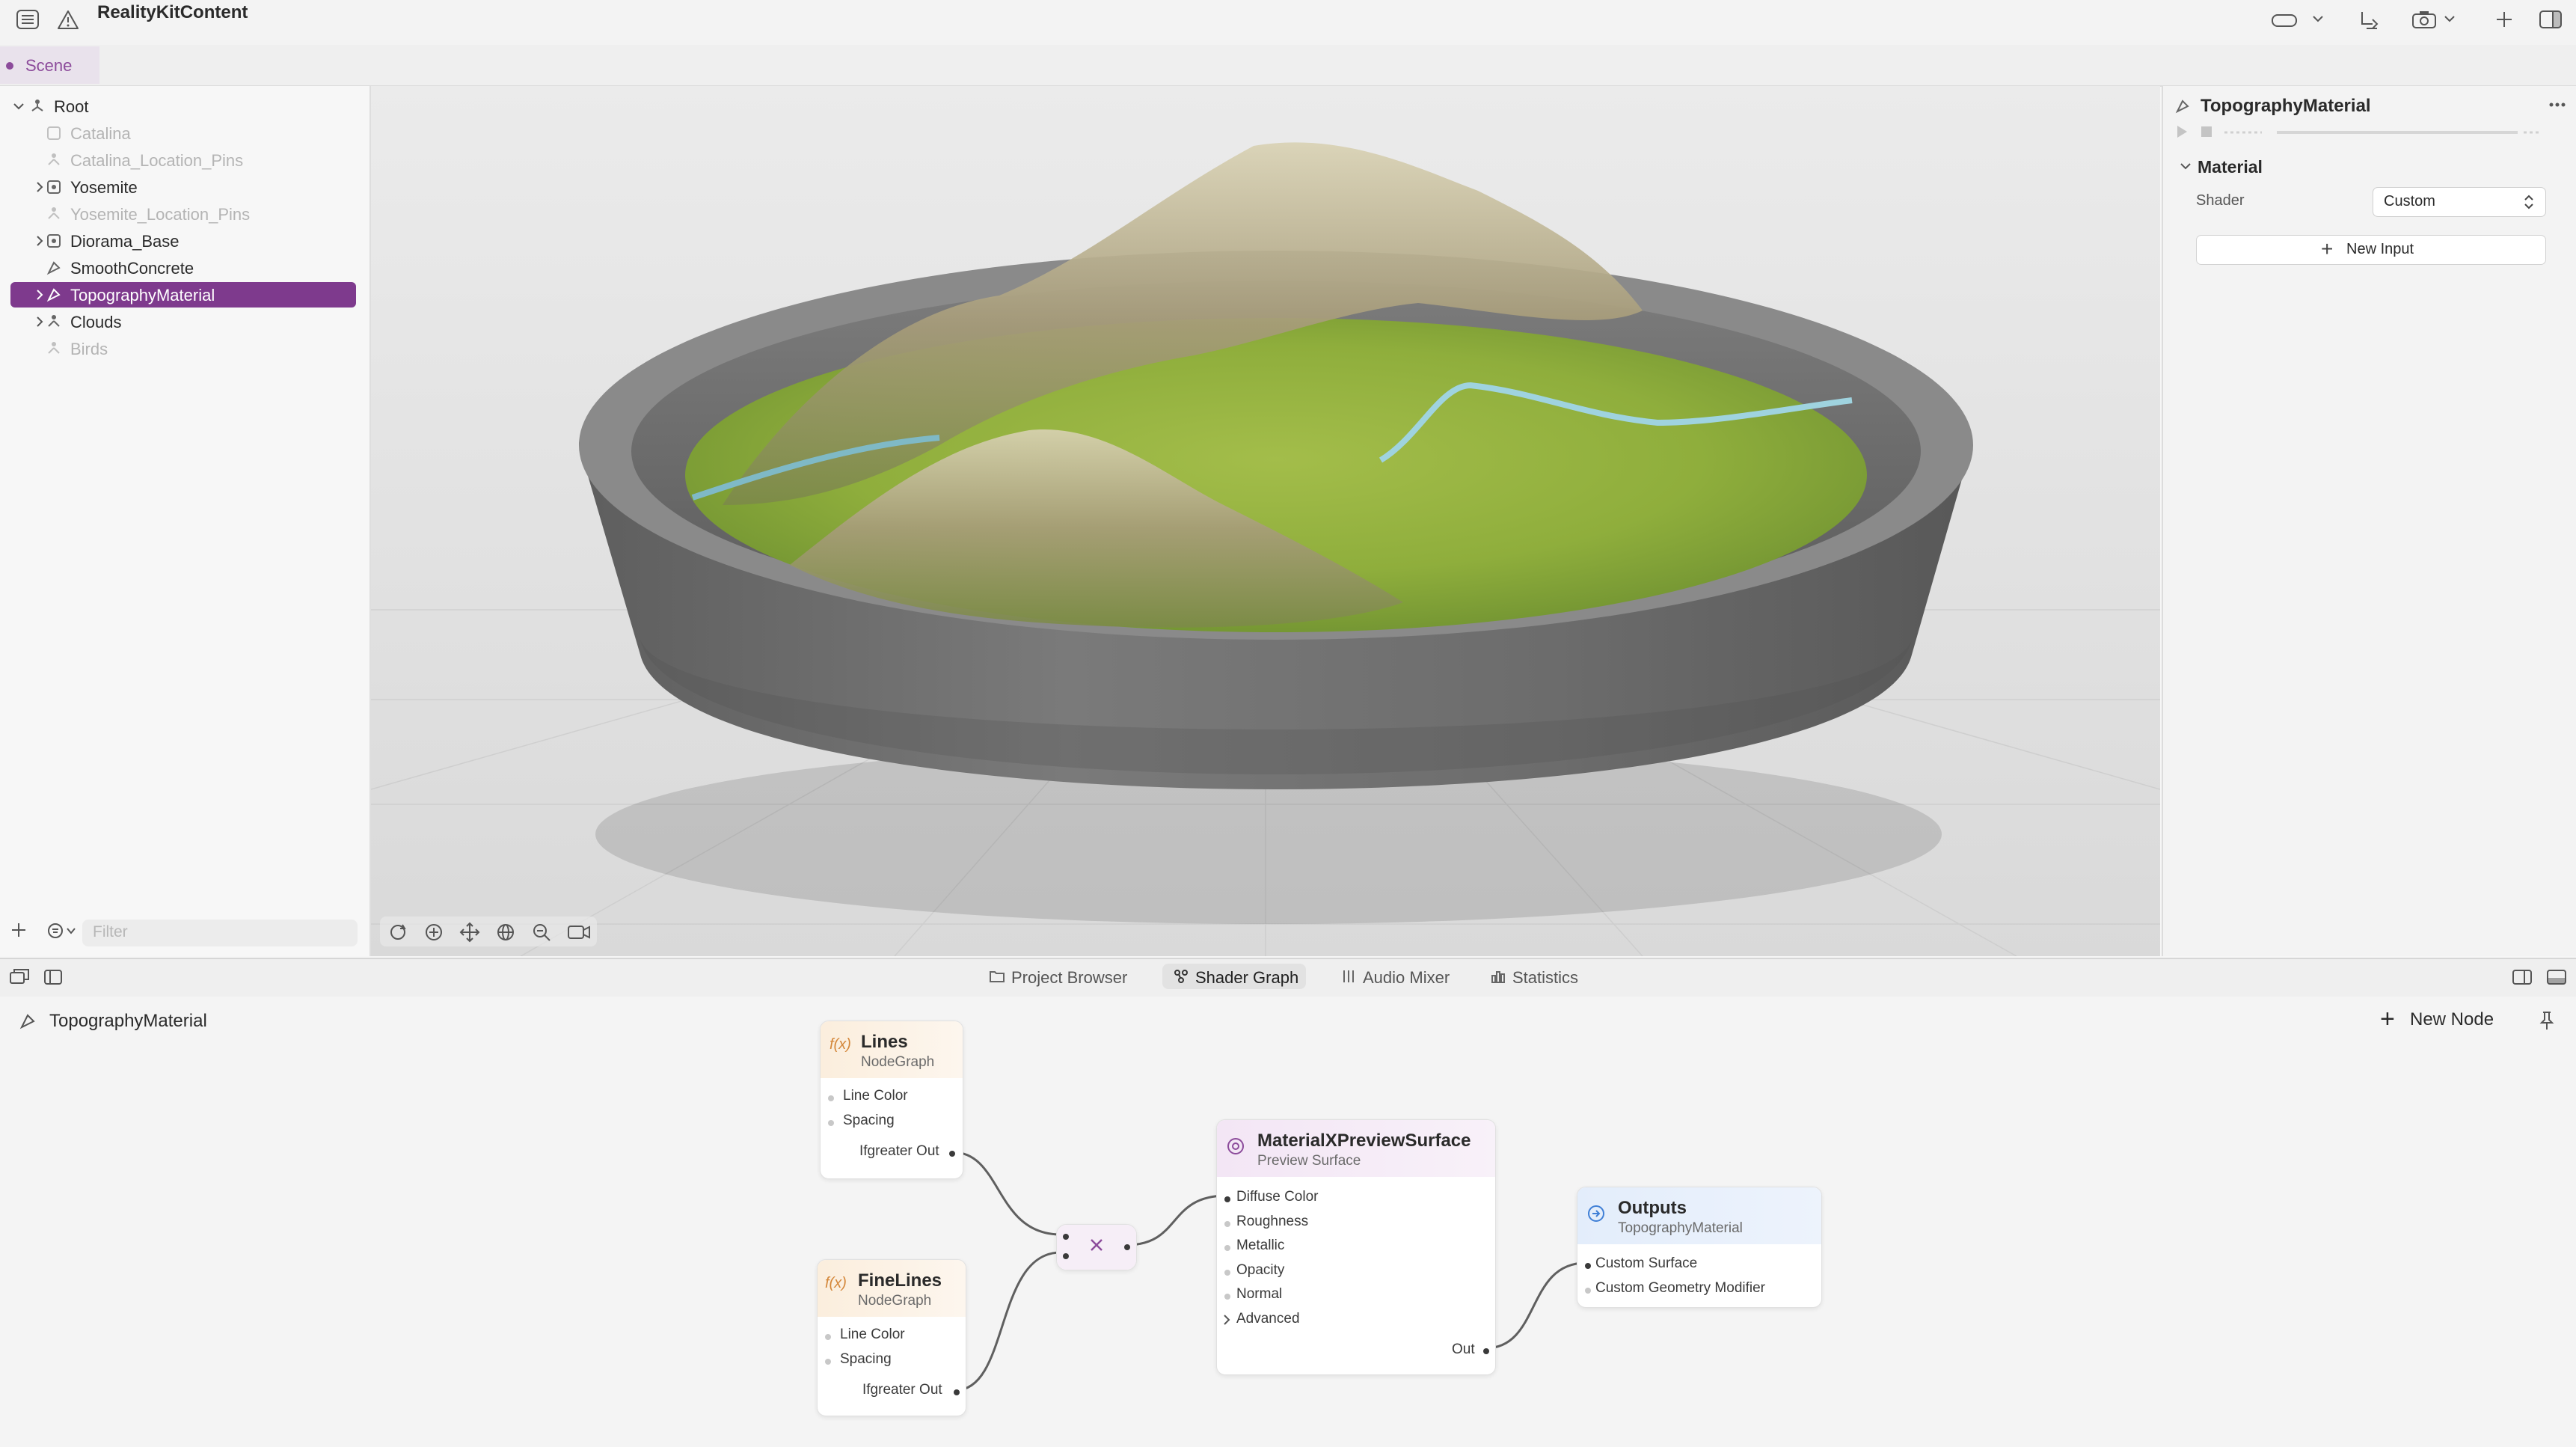 Image resolution: width=2576 pixels, height=1447 pixels. What do you see at coordinates (89, 349) in the screenshot?
I see `tree-item-label: Birds` at bounding box center [89, 349].